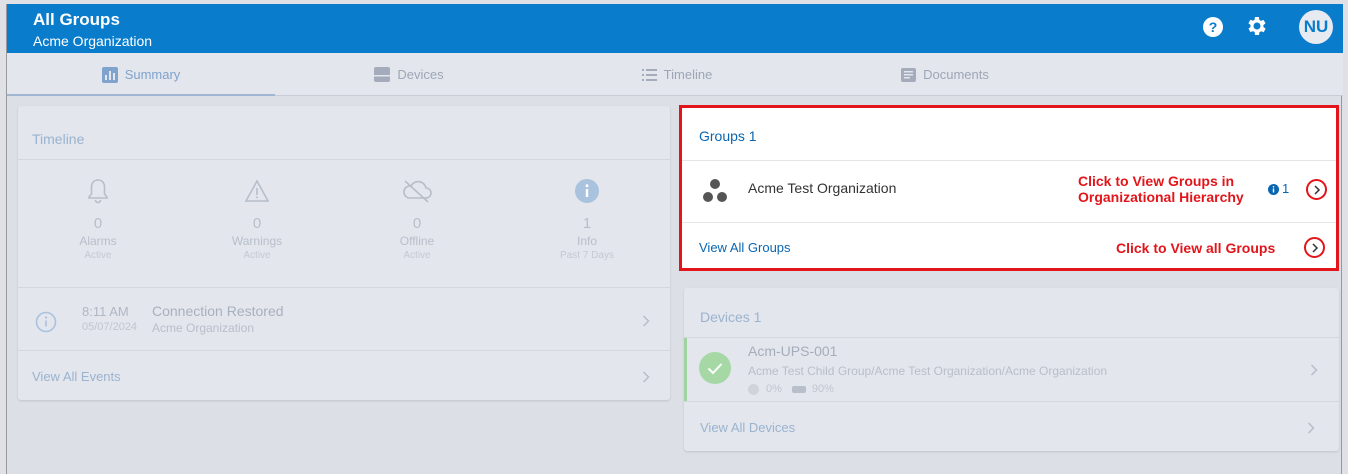 This screenshot has width=1348, height=474. I want to click on expand-group-button, so click(1316, 189).